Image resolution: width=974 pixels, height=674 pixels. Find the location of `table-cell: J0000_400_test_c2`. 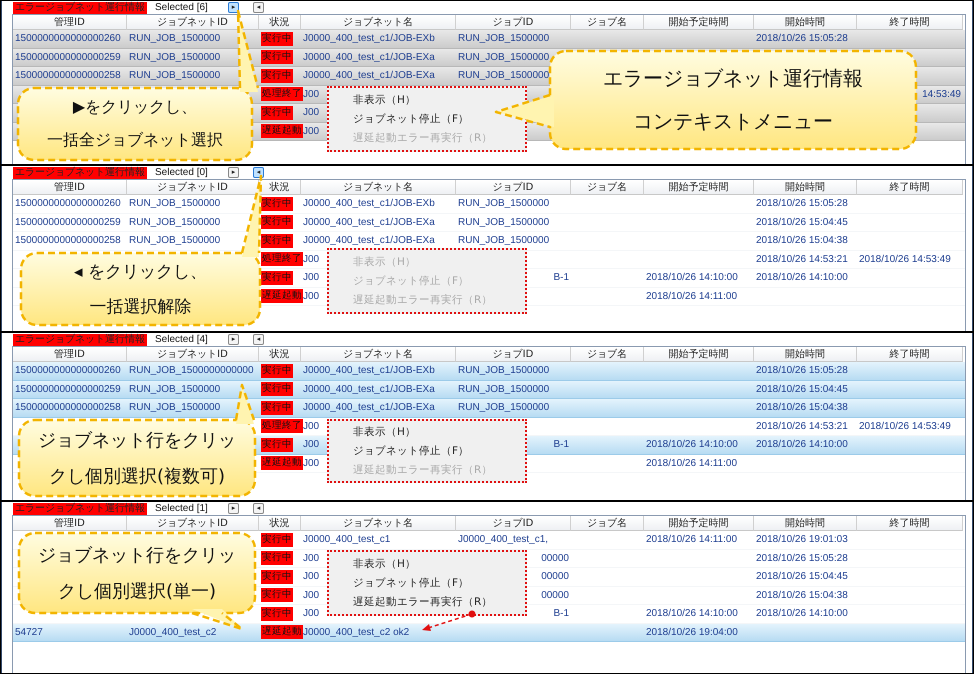

table-cell: J0000_400_test_c2 is located at coordinates (172, 632).